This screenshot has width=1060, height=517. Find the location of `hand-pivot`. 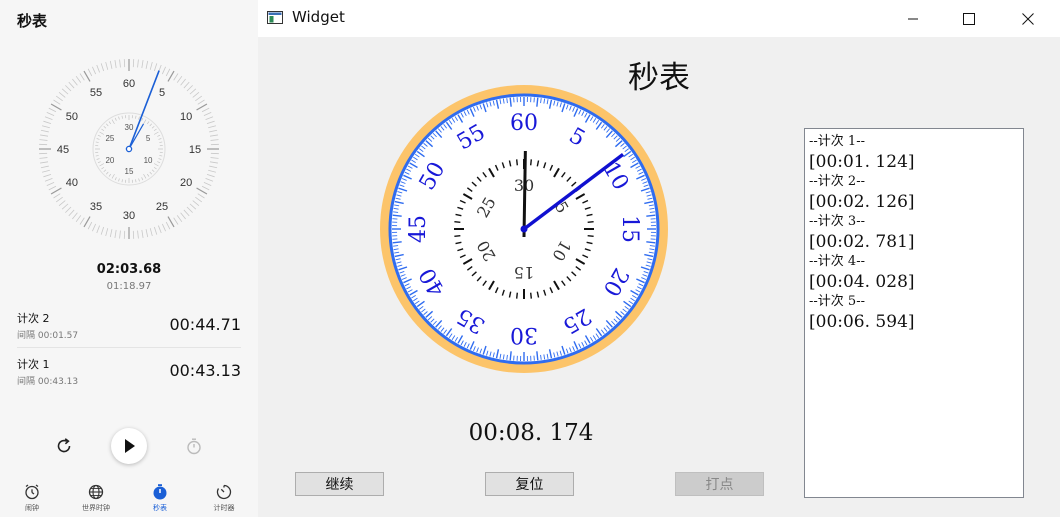

hand-pivot is located at coordinates (129, 149).